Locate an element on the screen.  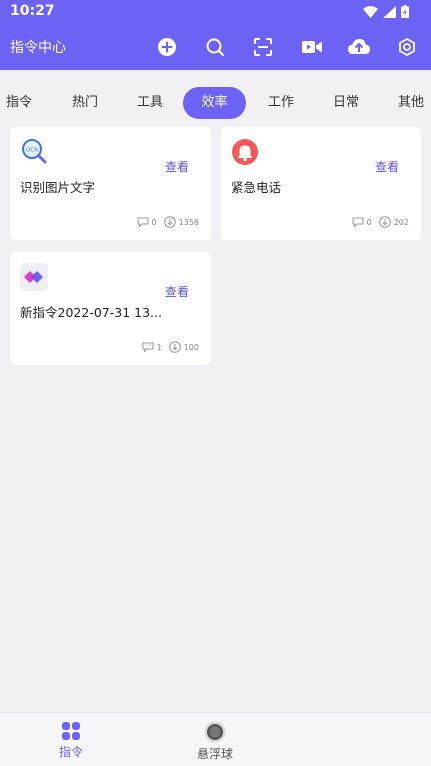
comment-count: 1 is located at coordinates (159, 347).